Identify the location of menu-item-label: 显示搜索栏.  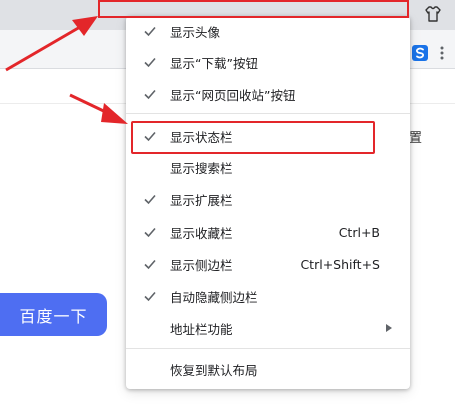
(201, 168).